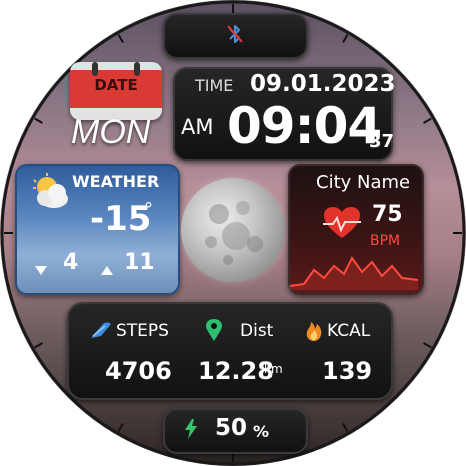 This screenshot has height=466, width=466. What do you see at coordinates (261, 431) in the screenshot?
I see `battery-unit: %` at bounding box center [261, 431].